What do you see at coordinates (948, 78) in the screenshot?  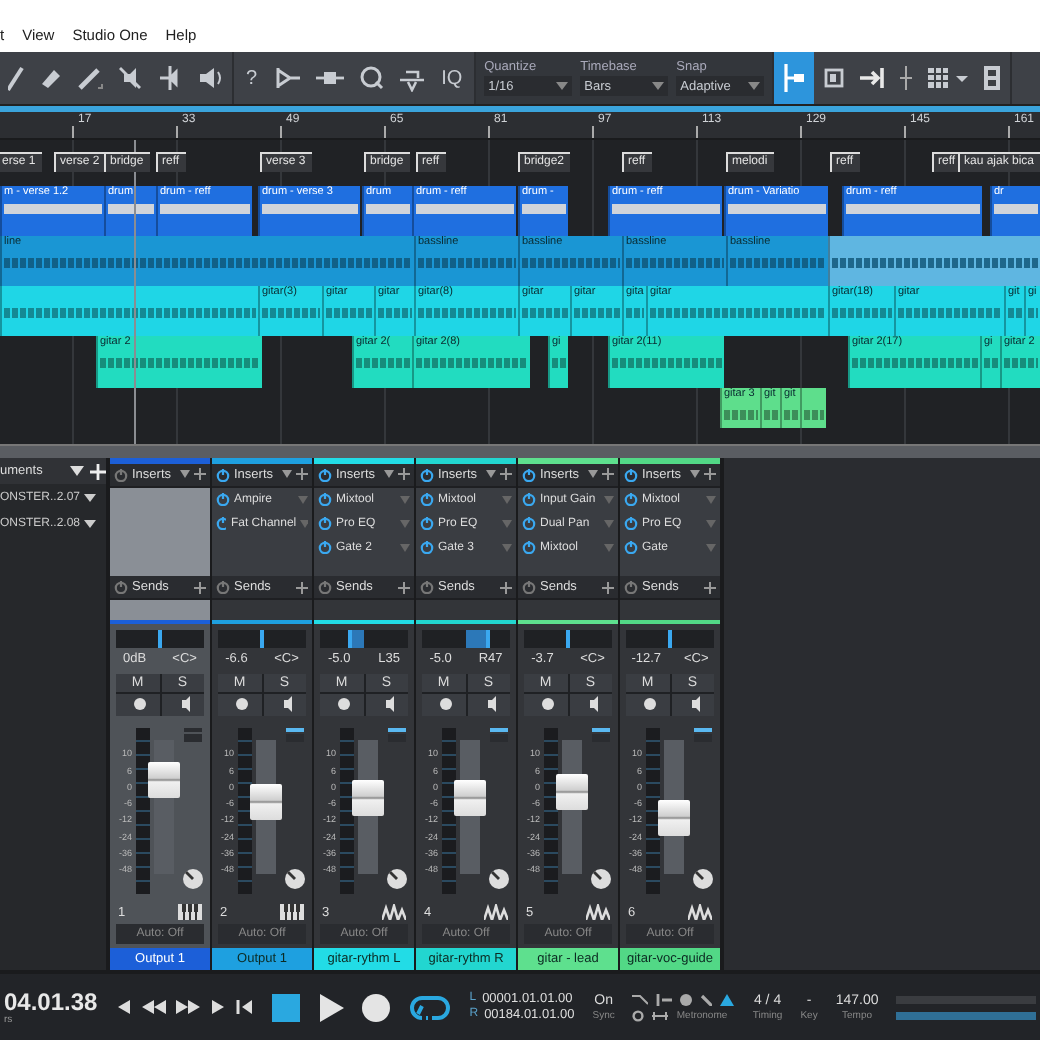 I see `grid-settings-icon` at bounding box center [948, 78].